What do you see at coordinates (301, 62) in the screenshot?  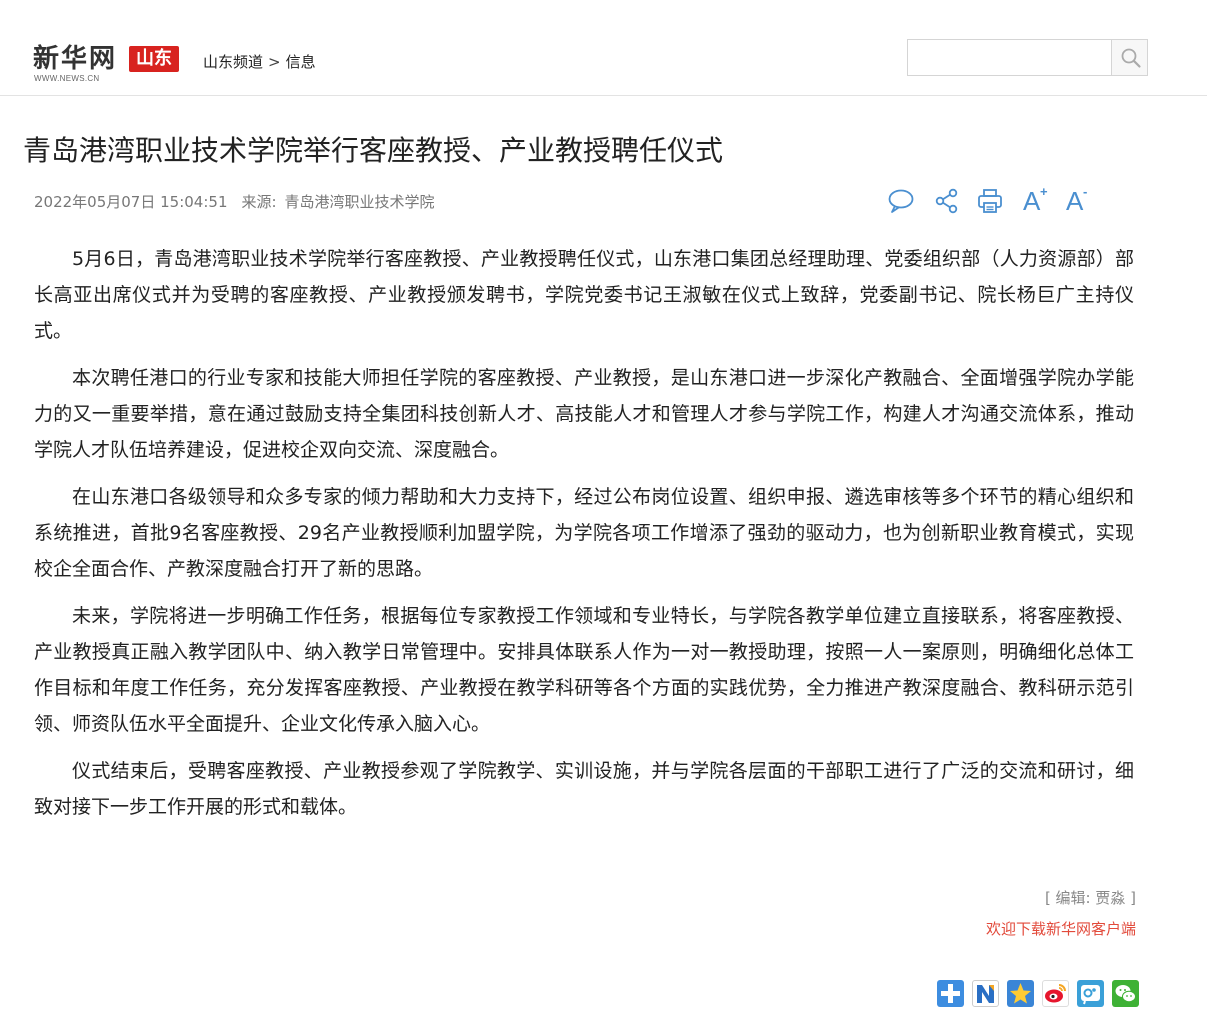 I see `breadcrumb-section-link: 信息` at bounding box center [301, 62].